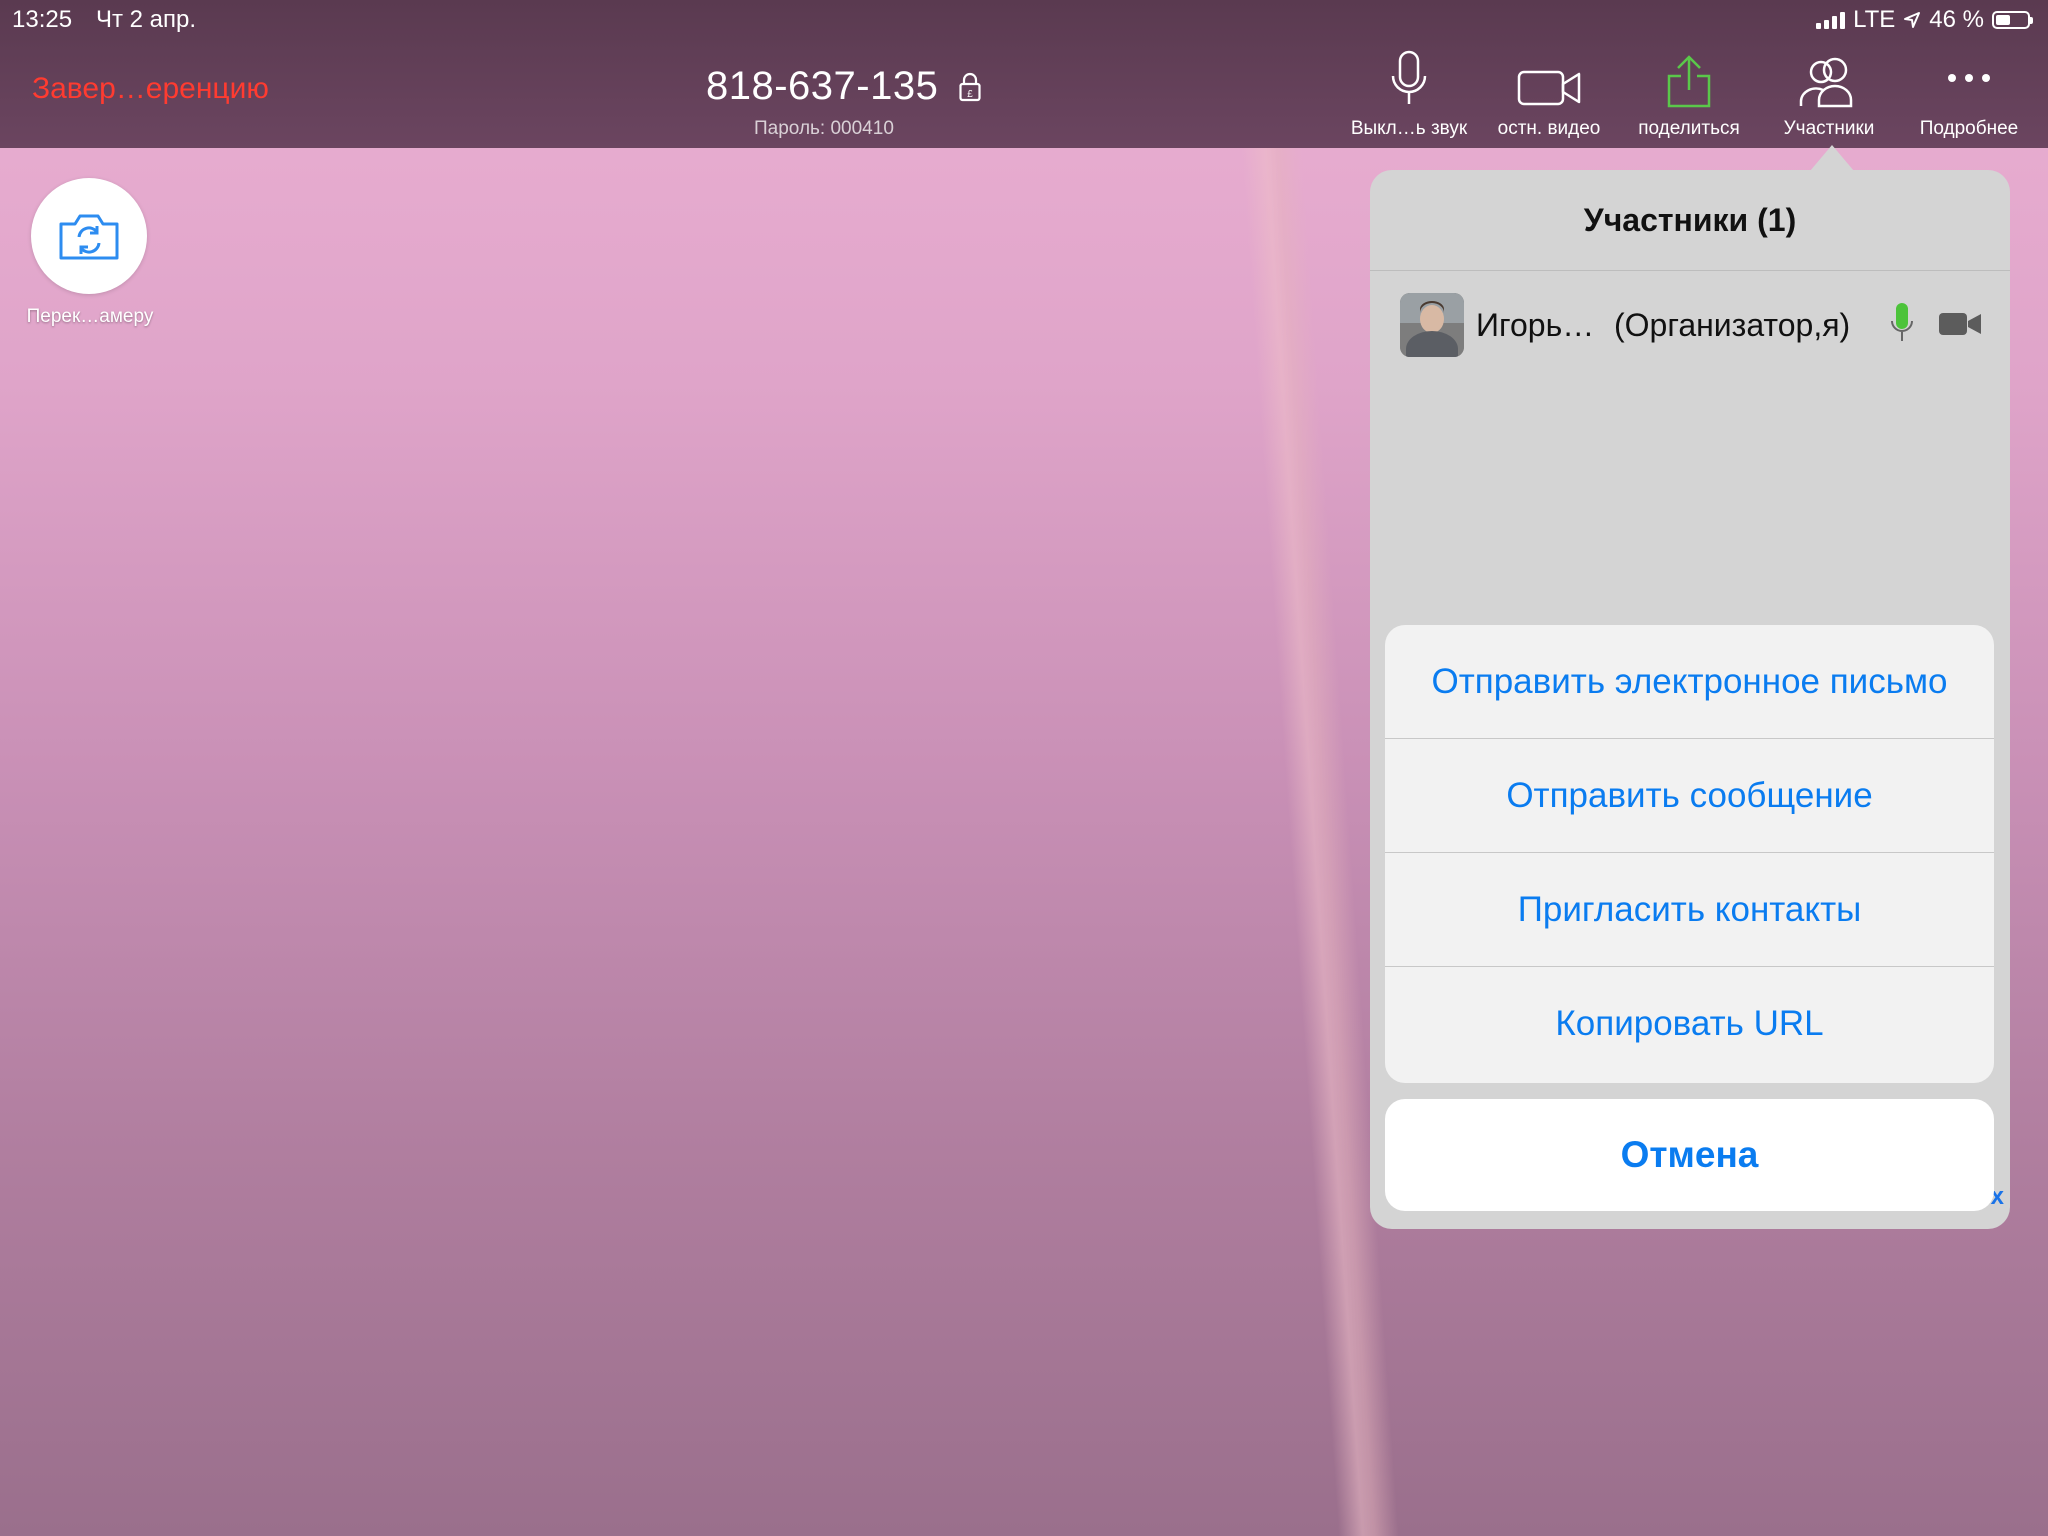 Image resolution: width=2048 pixels, height=1536 pixels. I want to click on participants-button: Участники, so click(1829, 95).